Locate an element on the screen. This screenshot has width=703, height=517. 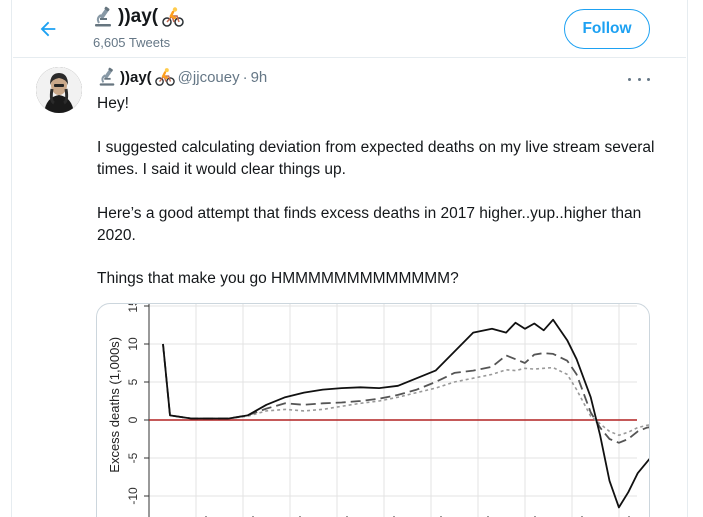
tweet-author-handle: @jjcouey is located at coordinates (209, 77).